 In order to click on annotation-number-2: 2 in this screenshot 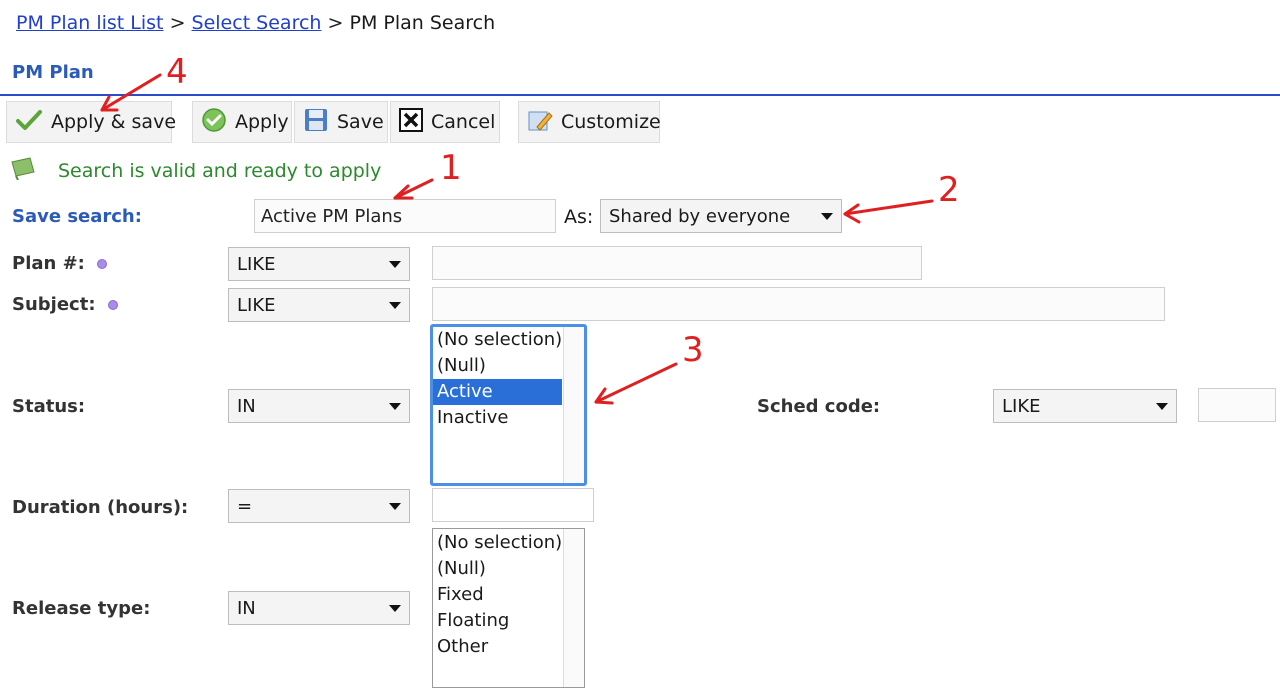, I will do `click(949, 190)`.